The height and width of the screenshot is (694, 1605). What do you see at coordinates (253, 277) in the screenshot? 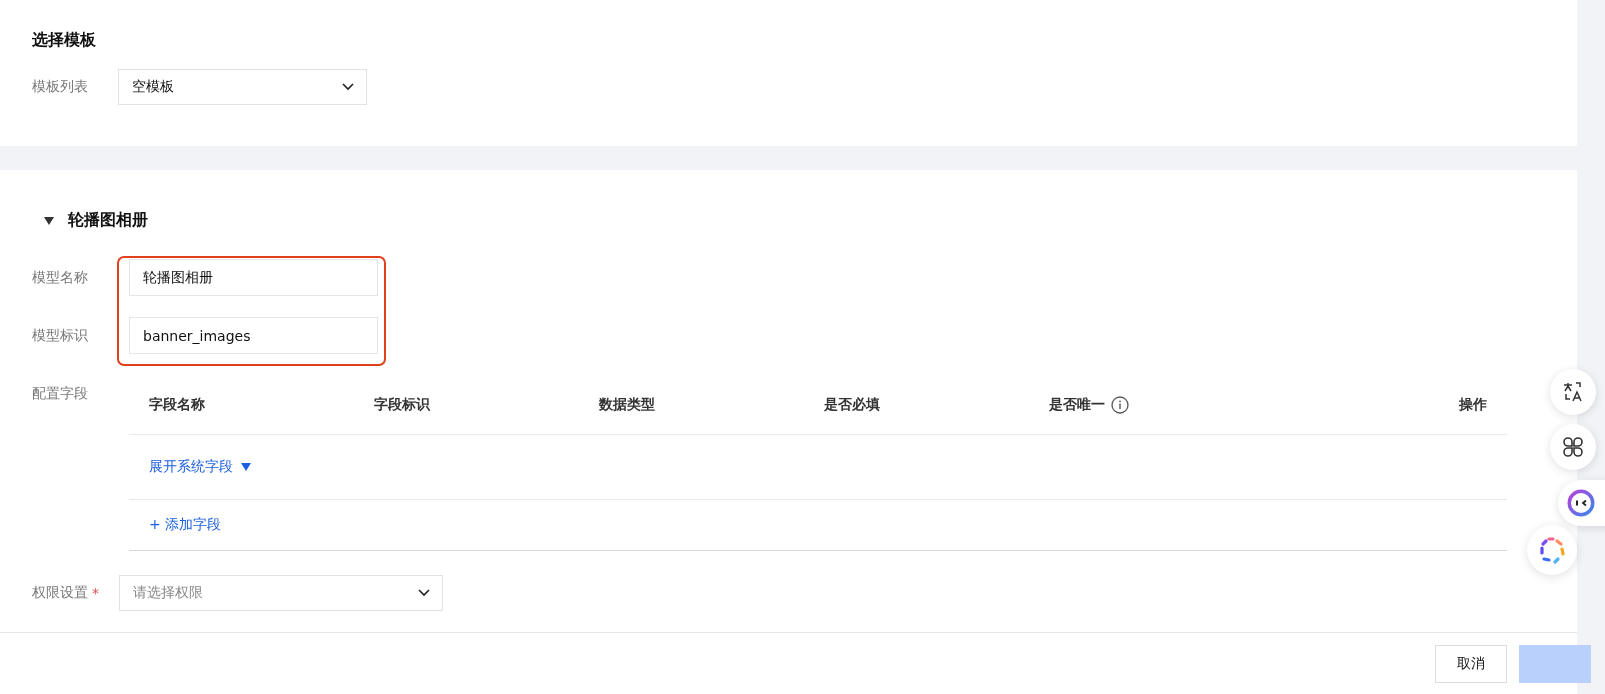
I see `input-field: 轮播图相册` at bounding box center [253, 277].